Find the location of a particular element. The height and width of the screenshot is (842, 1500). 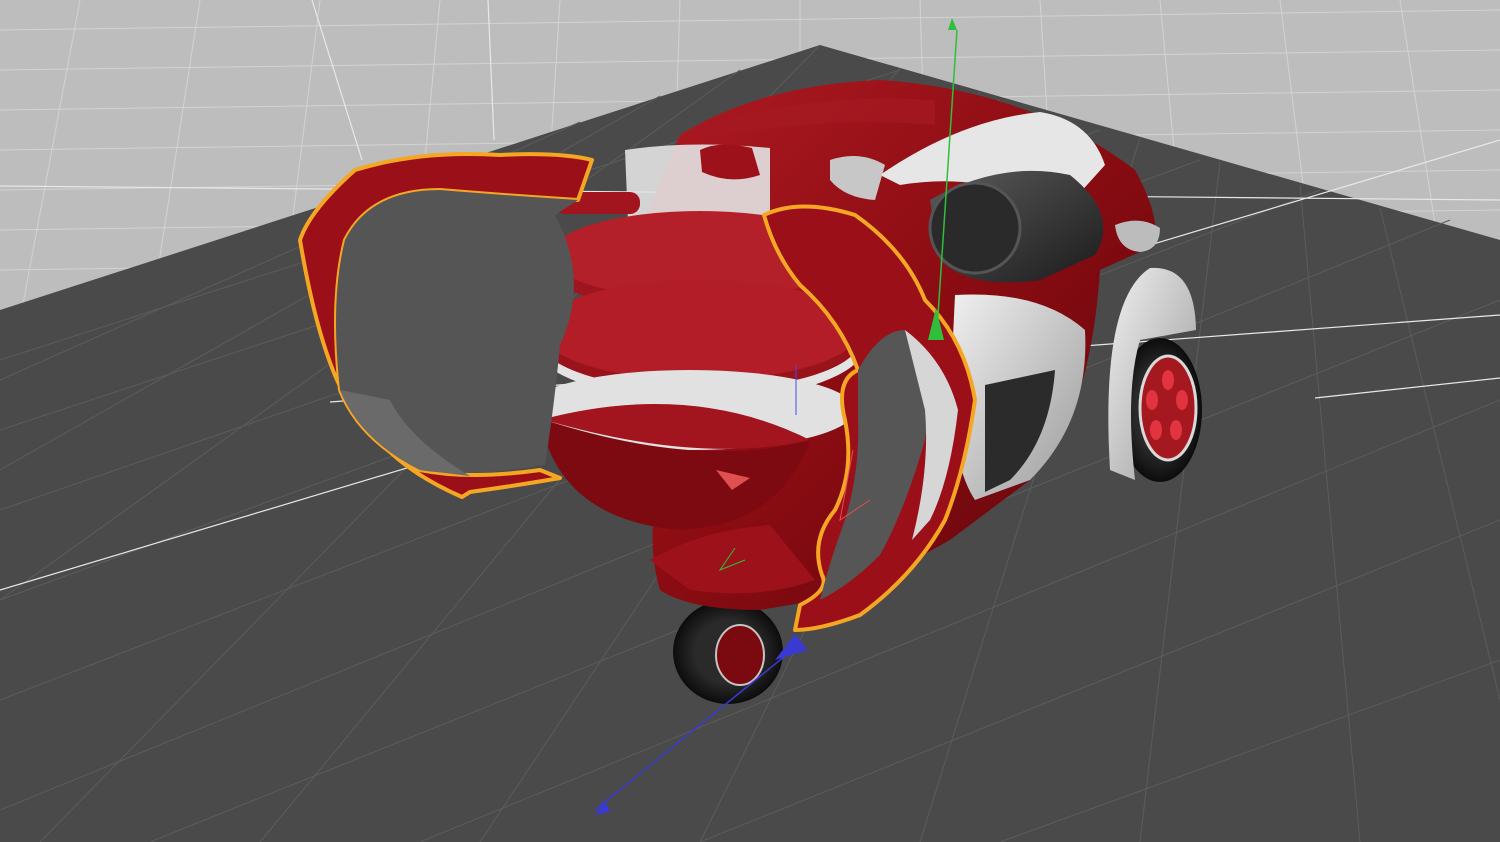

rear-wheel is located at coordinates (728, 652).